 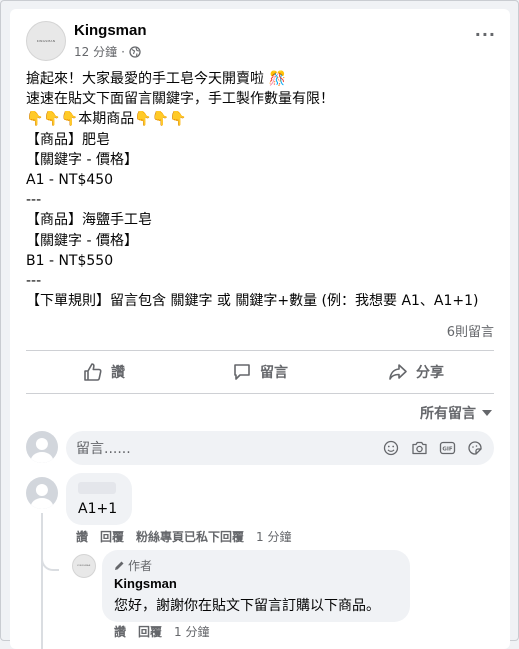 What do you see at coordinates (104, 372) in the screenshot?
I see `like-button: 讚` at bounding box center [104, 372].